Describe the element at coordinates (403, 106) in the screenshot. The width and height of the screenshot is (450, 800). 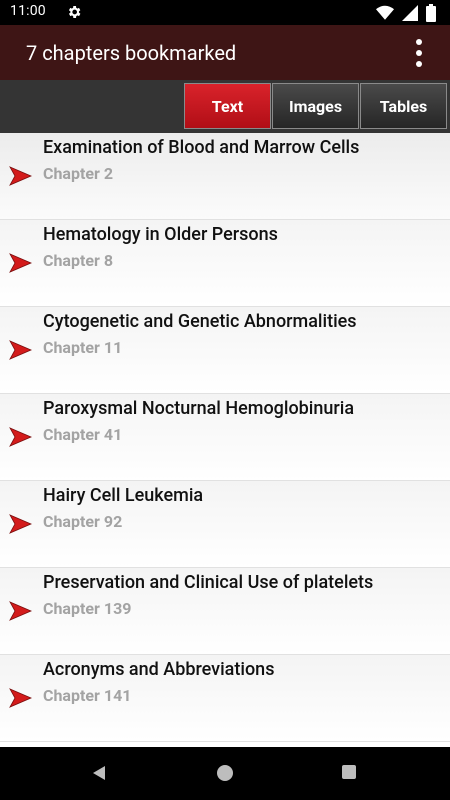
I see `tab-tables: Tables` at that location.